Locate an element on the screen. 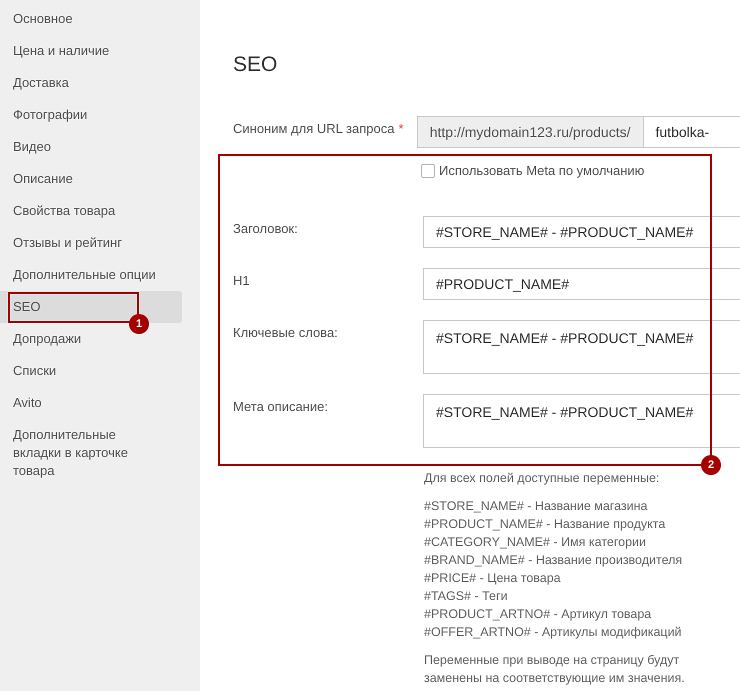 This screenshot has height=691, width=740. sidebar-item: Свойства товара is located at coordinates (91, 211).